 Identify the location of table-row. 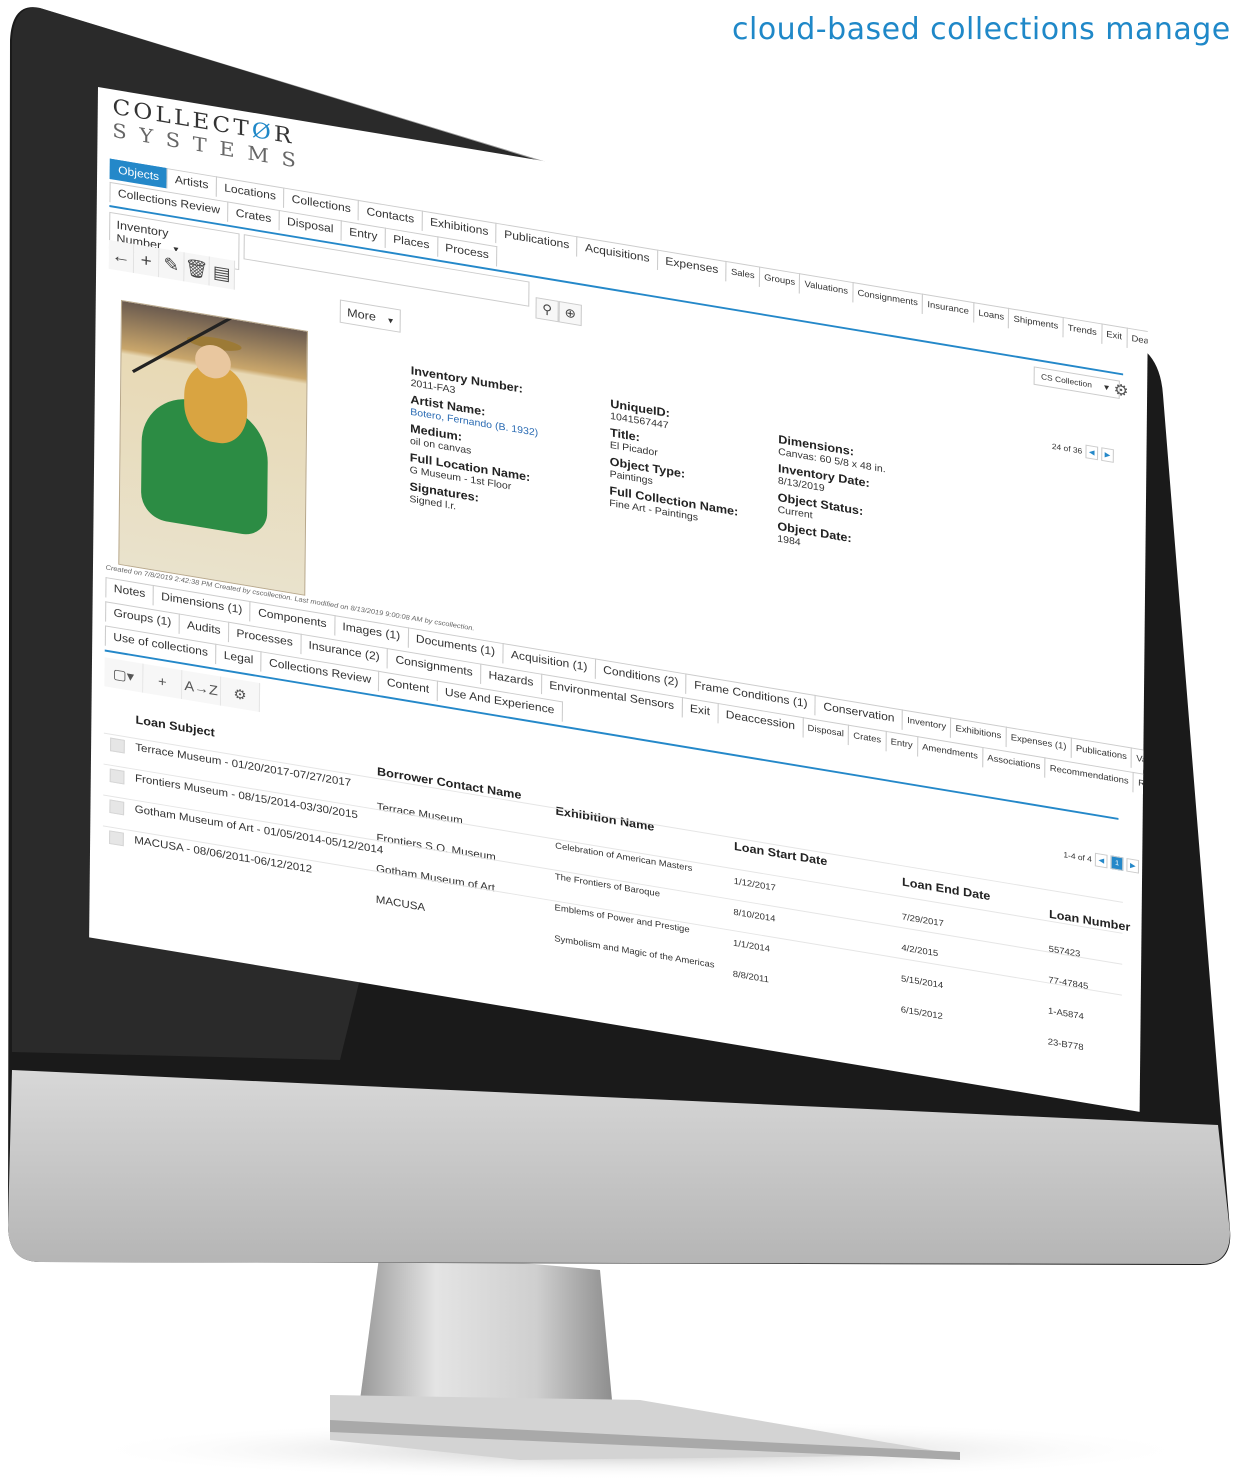
(613, 848).